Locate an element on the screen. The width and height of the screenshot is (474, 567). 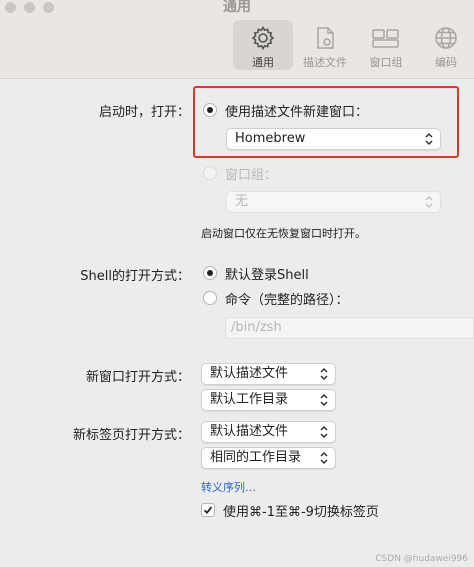
tab-profiles: 描述文件 is located at coordinates (325, 45).